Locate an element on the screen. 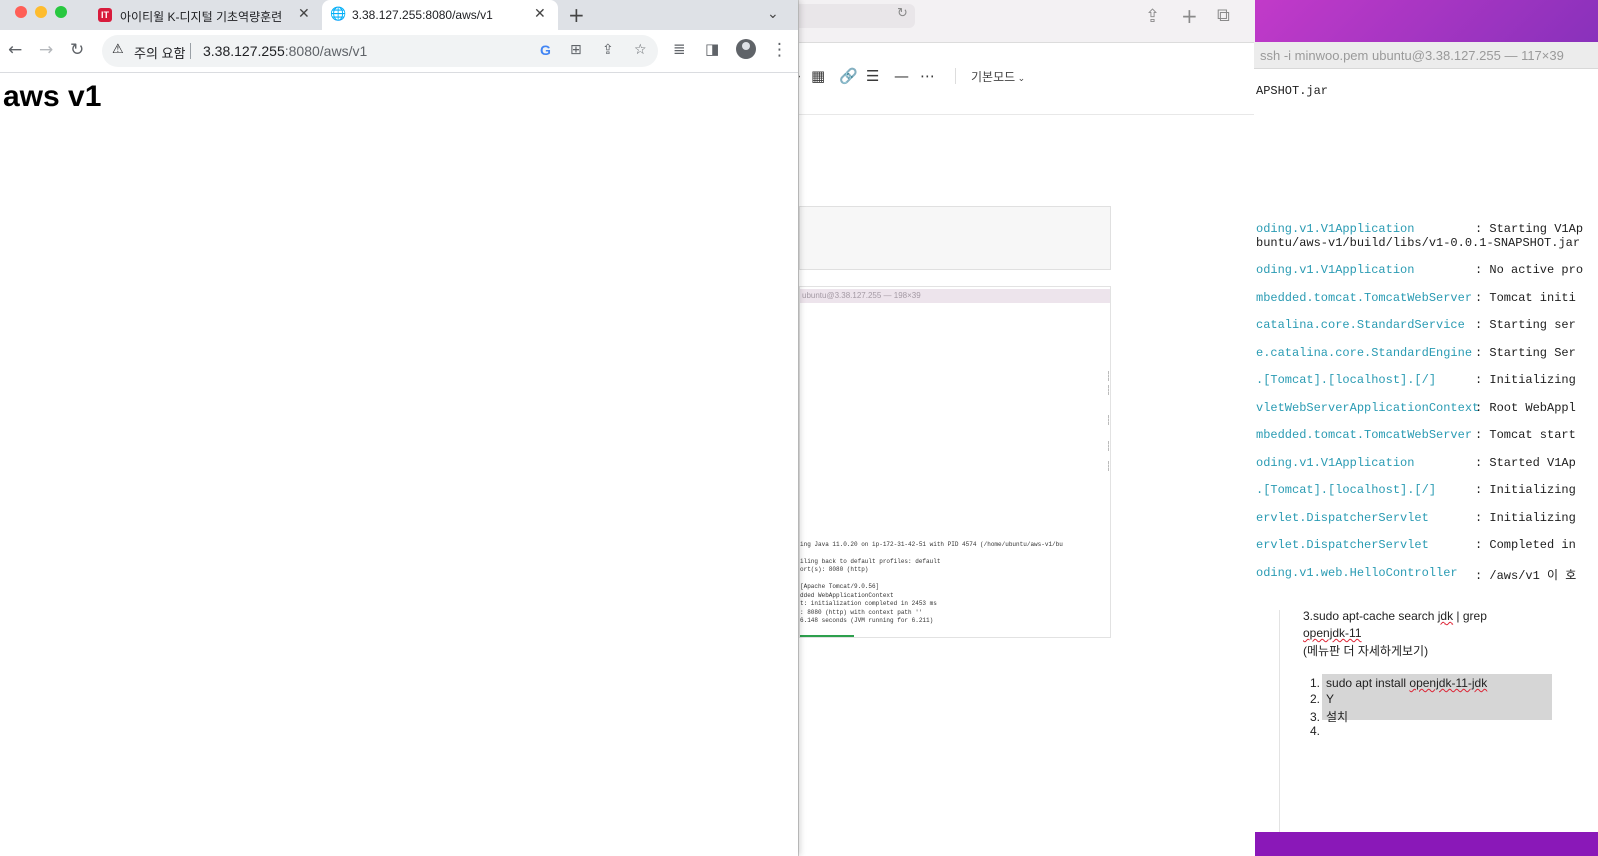 Image resolution: width=1598 pixels, height=856 pixels. tab-search-chevron-icon: ⌄ is located at coordinates (773, 14).